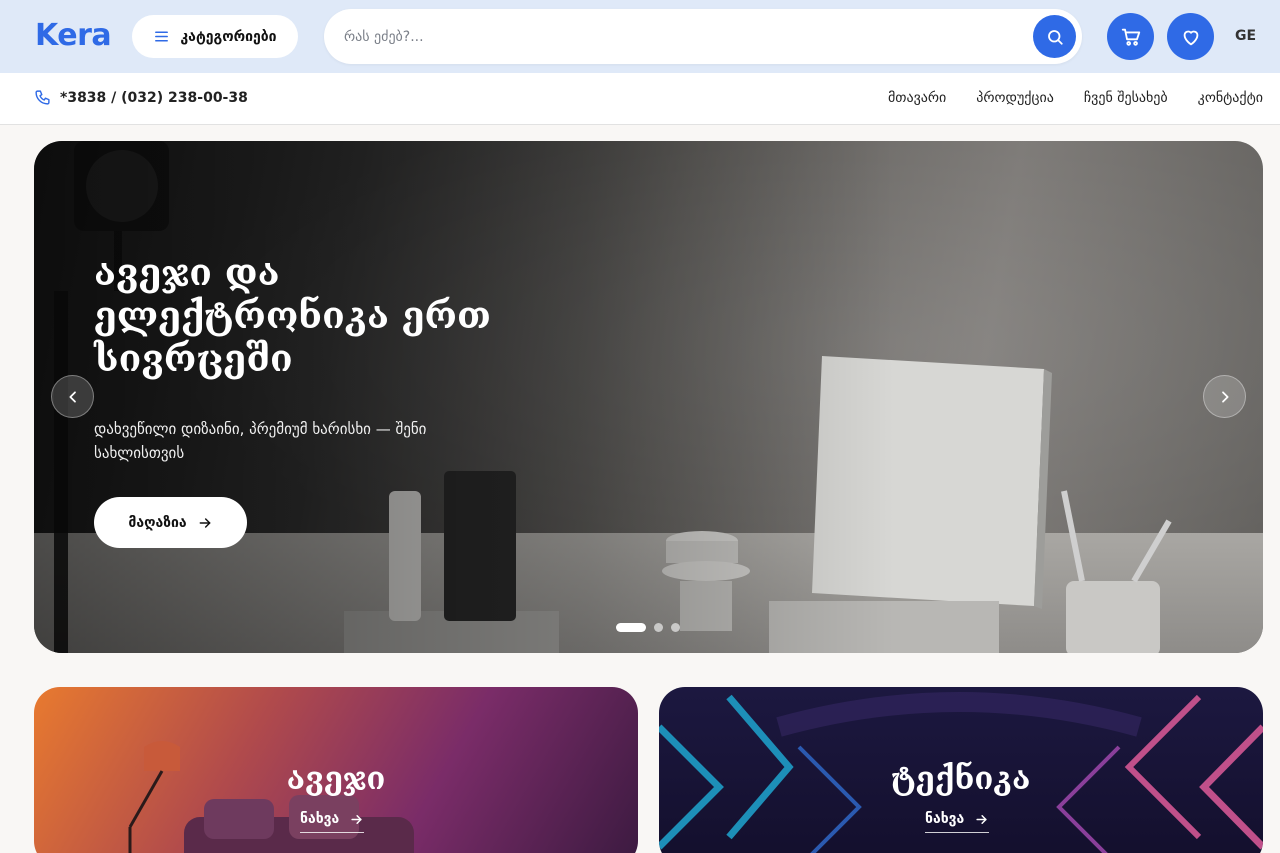  I want to click on phone-number: *3838 / (032) 238-00-38, so click(154, 97).